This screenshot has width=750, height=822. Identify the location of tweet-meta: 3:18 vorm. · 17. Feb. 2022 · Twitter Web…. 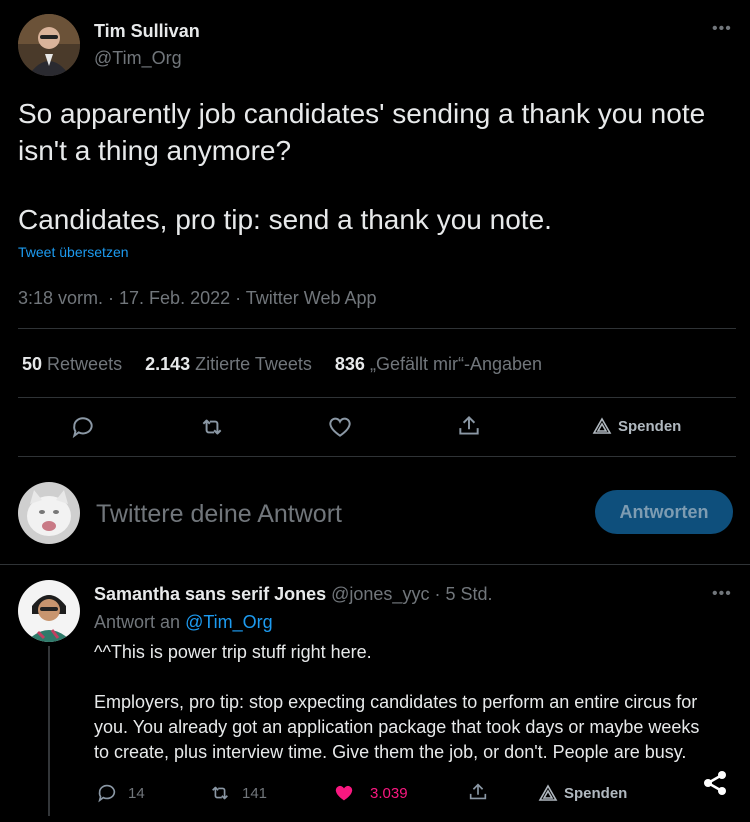
(197, 298).